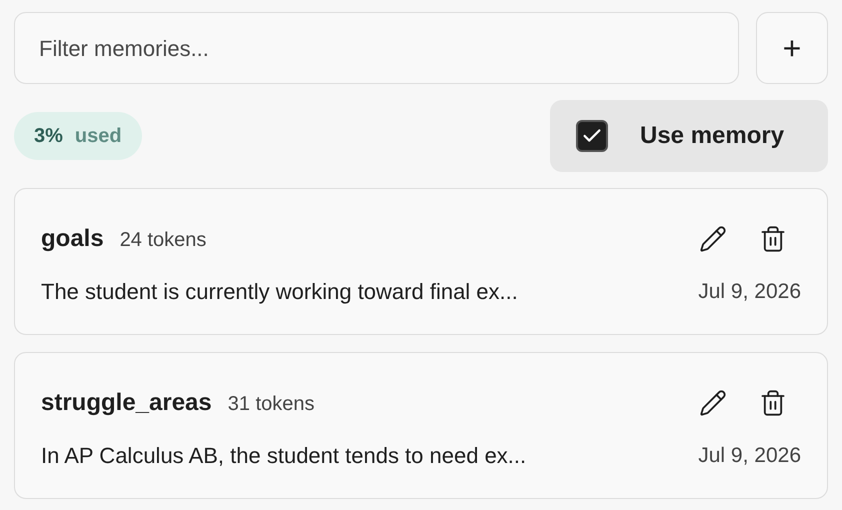 This screenshot has height=510, width=842. Describe the element at coordinates (592, 136) in the screenshot. I see `checkbox` at that location.